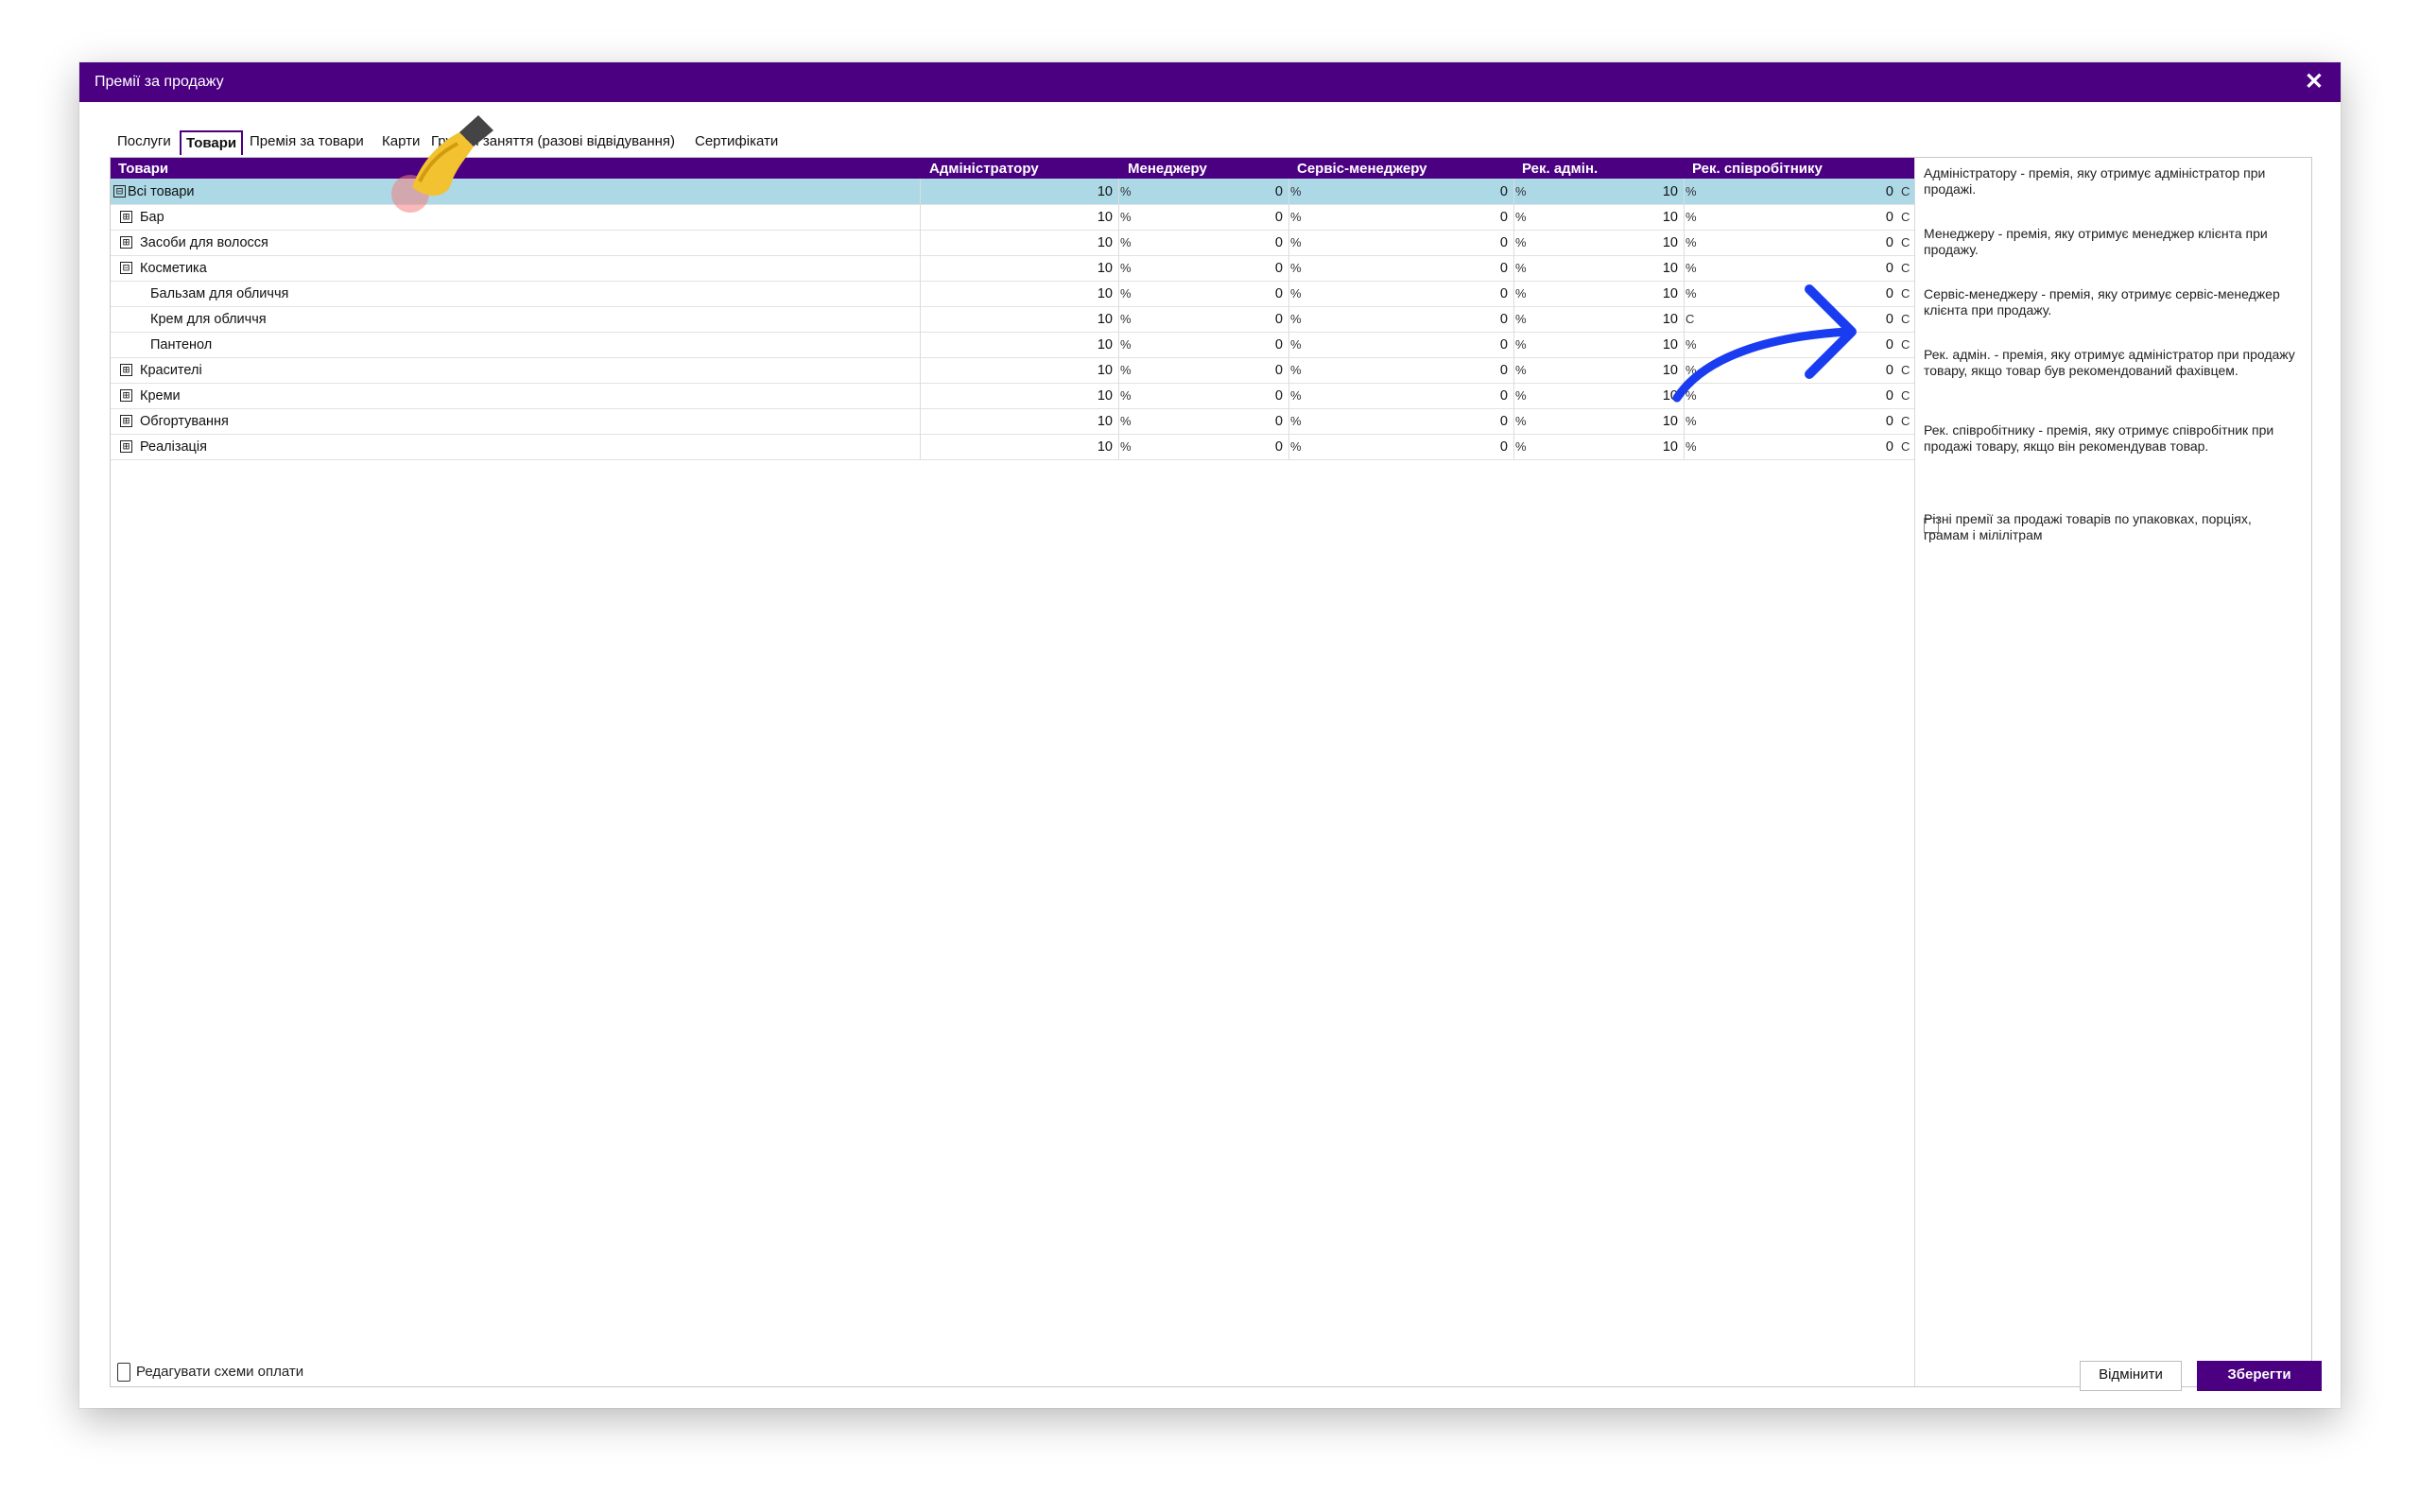  Describe the element at coordinates (736, 141) in the screenshot. I see `tab-certificates: Сертифікати` at that location.